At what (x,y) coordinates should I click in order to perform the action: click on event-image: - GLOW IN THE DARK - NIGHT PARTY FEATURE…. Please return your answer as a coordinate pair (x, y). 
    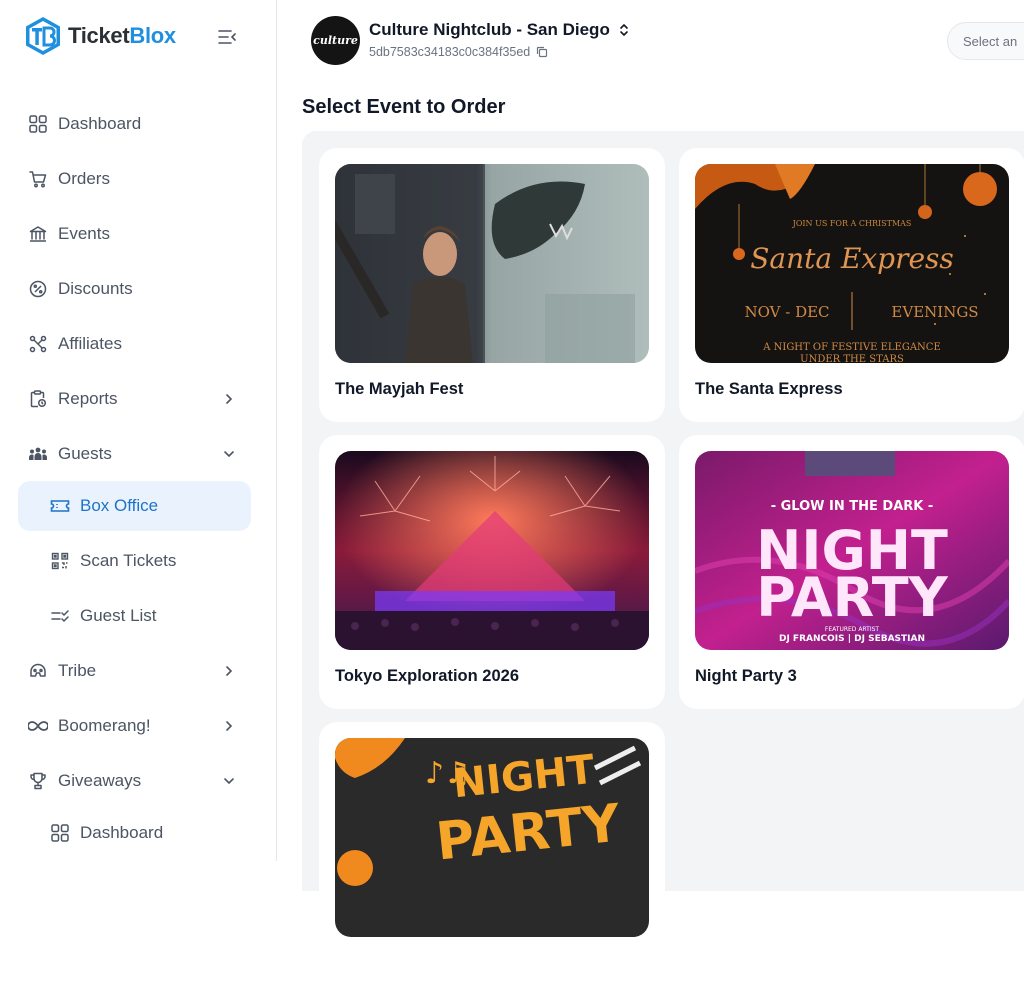
    Looking at the image, I should click on (852, 550).